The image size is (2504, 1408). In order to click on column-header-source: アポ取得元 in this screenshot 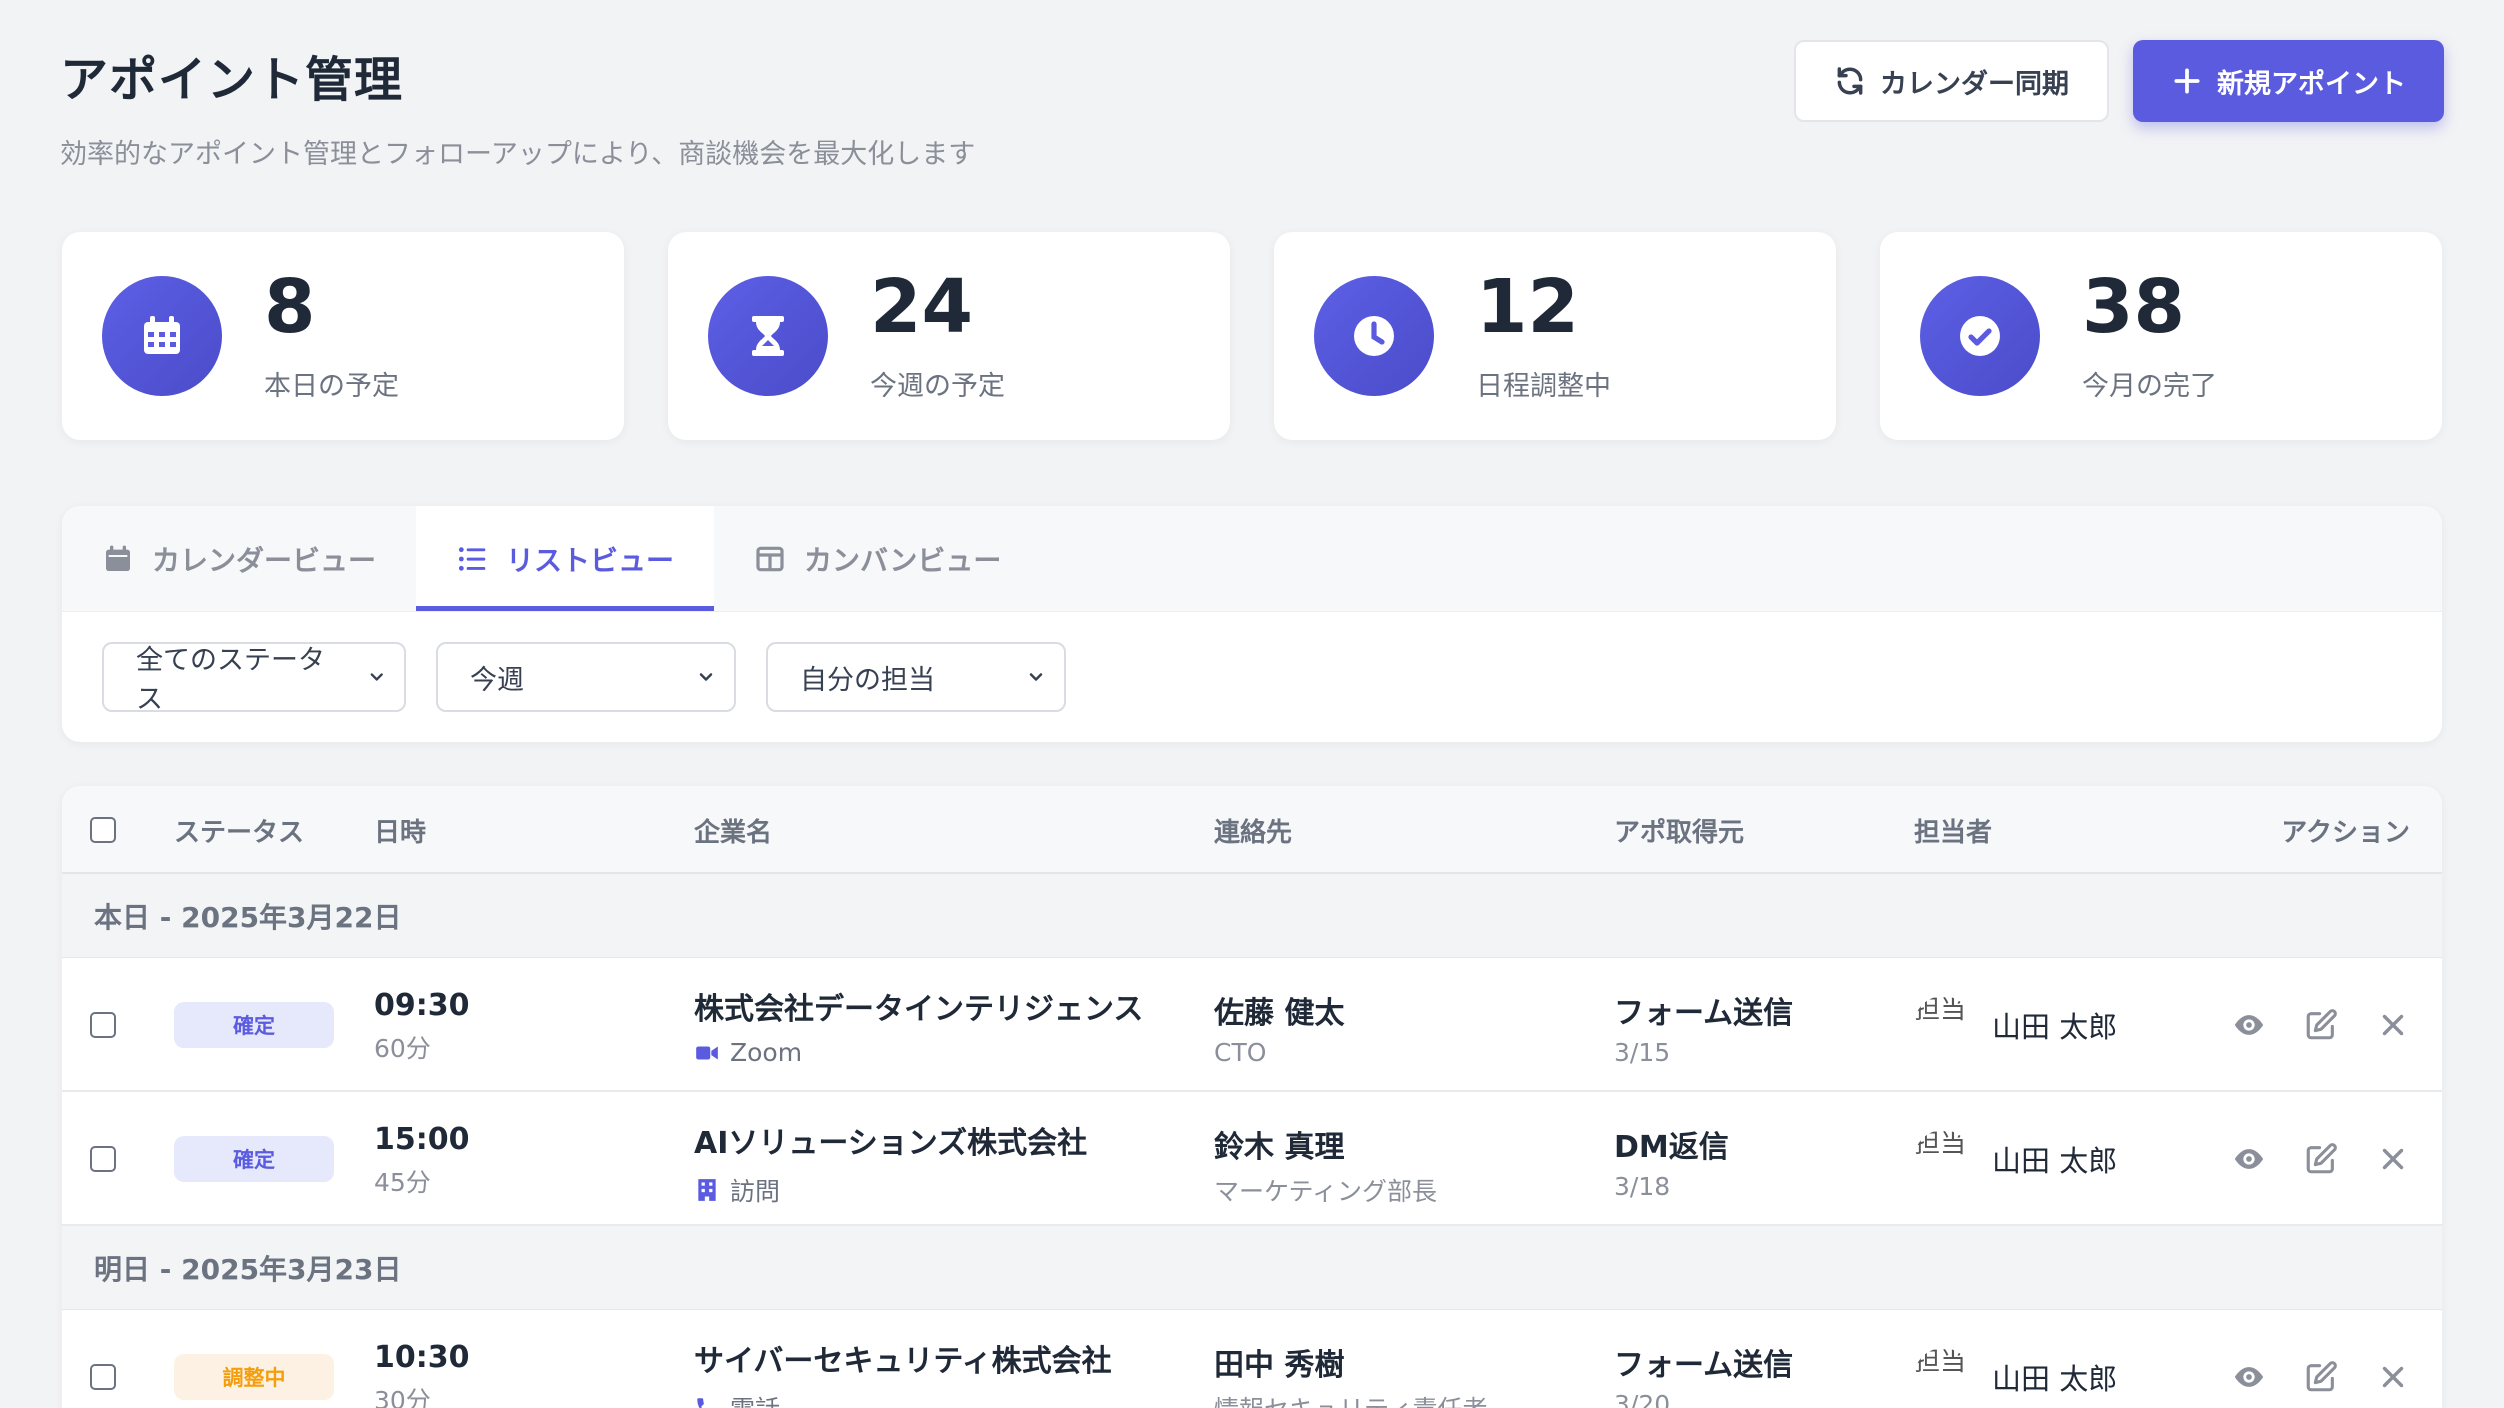, I will do `click(1679, 832)`.